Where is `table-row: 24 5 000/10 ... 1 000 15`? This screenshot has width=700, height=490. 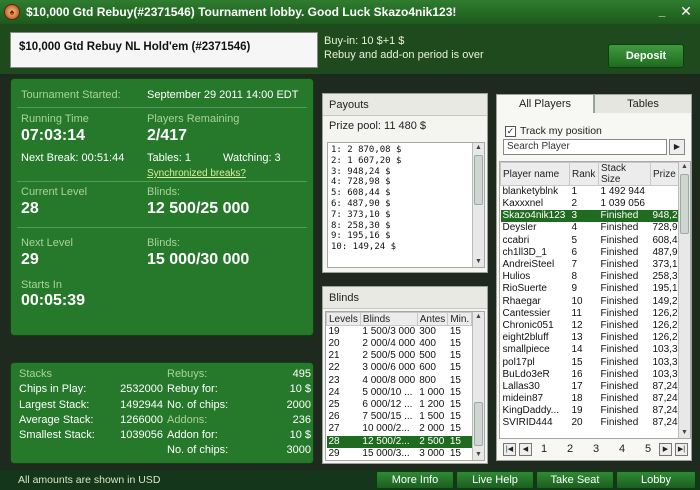
table-row: 24 5 000/10 ... 1 000 15 is located at coordinates (399, 393).